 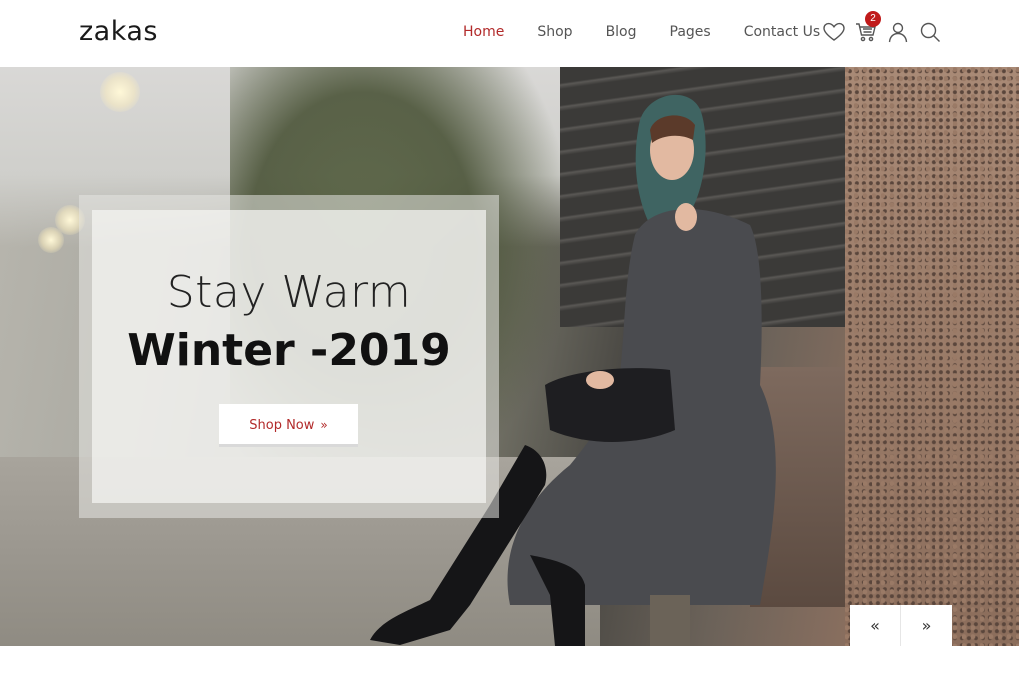 I want to click on shop-now-button: Shop Now », so click(x=288, y=425).